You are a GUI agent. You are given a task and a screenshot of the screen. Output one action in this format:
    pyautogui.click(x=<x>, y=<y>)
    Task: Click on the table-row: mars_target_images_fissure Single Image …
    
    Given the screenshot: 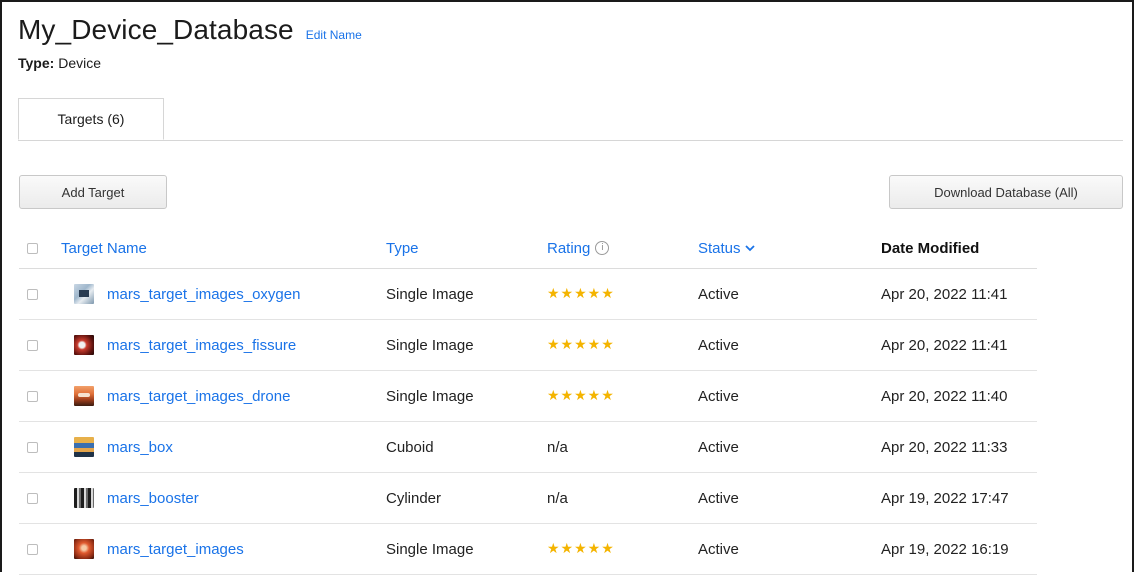 What is the action you would take?
    pyautogui.click(x=528, y=345)
    